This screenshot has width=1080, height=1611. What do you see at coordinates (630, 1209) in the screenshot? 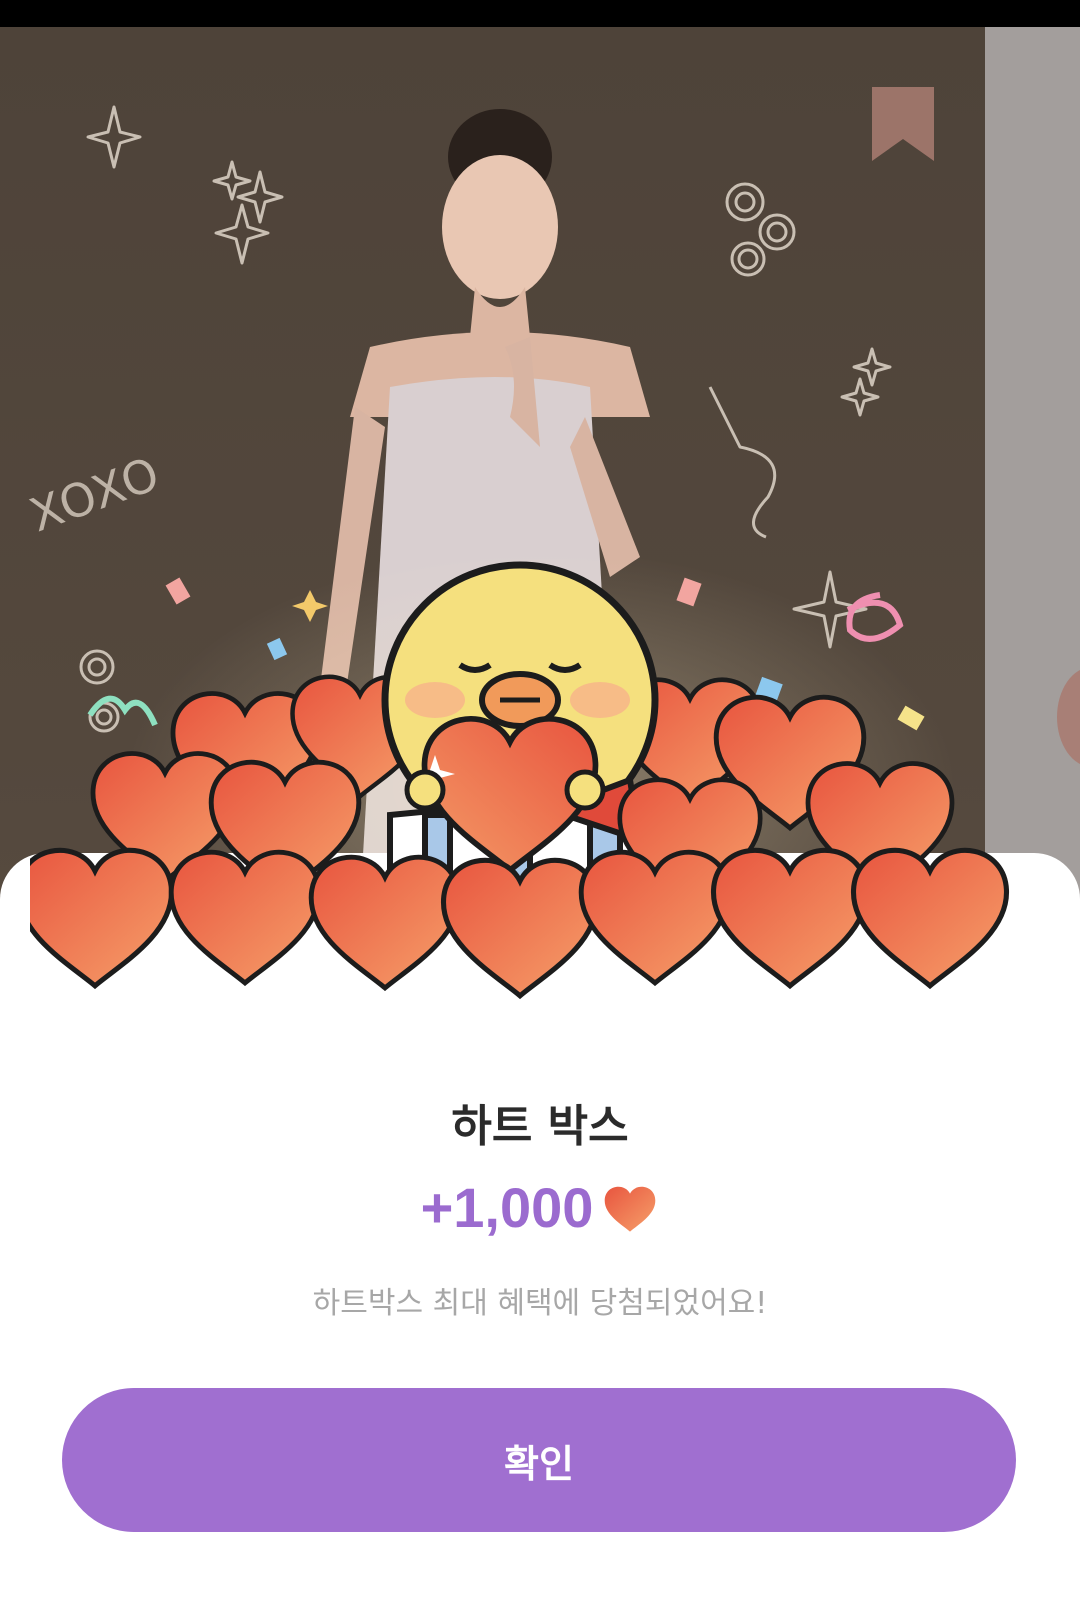
I see `heart-icon` at bounding box center [630, 1209].